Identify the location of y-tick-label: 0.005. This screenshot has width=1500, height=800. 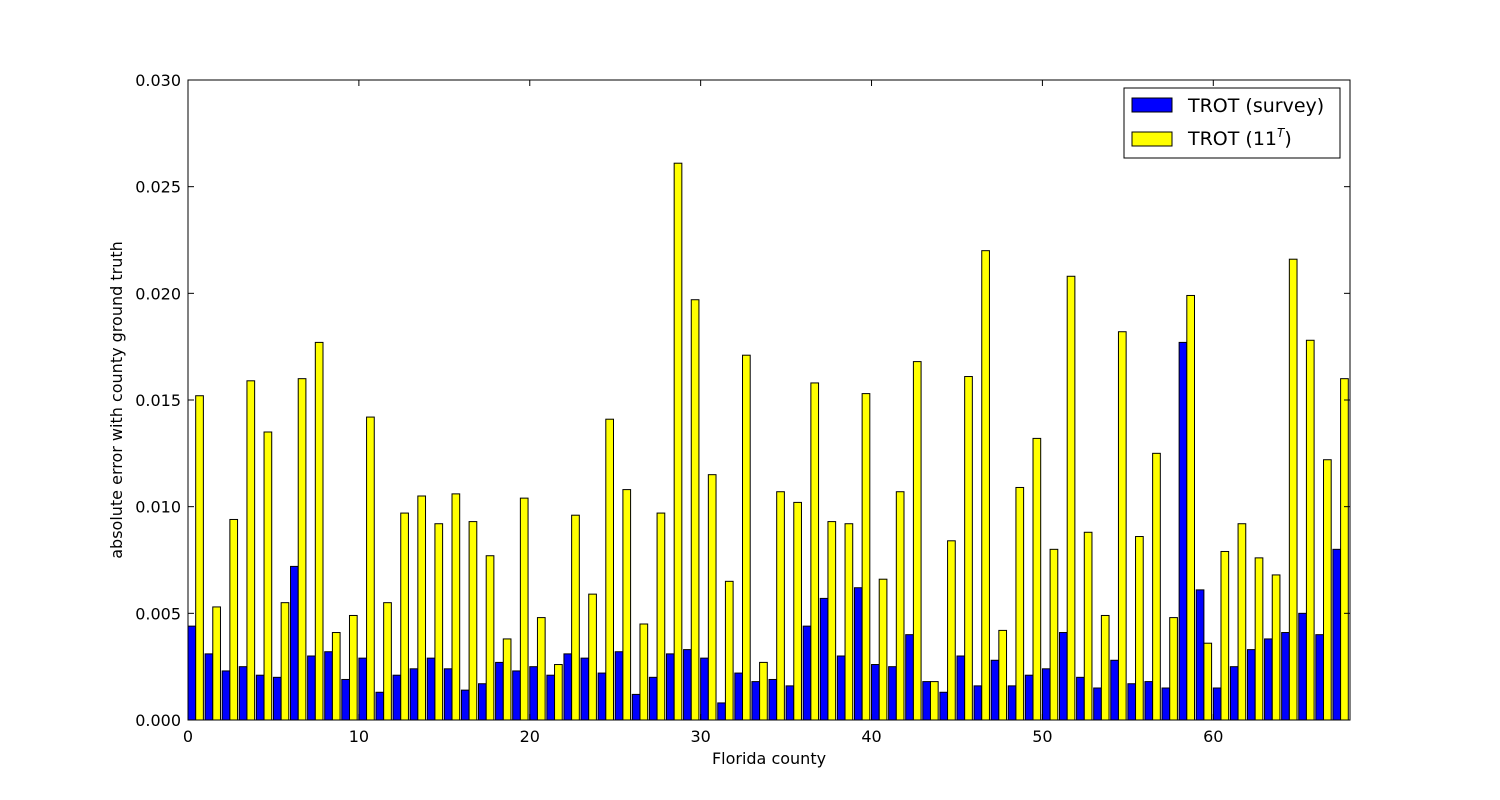
(158, 613).